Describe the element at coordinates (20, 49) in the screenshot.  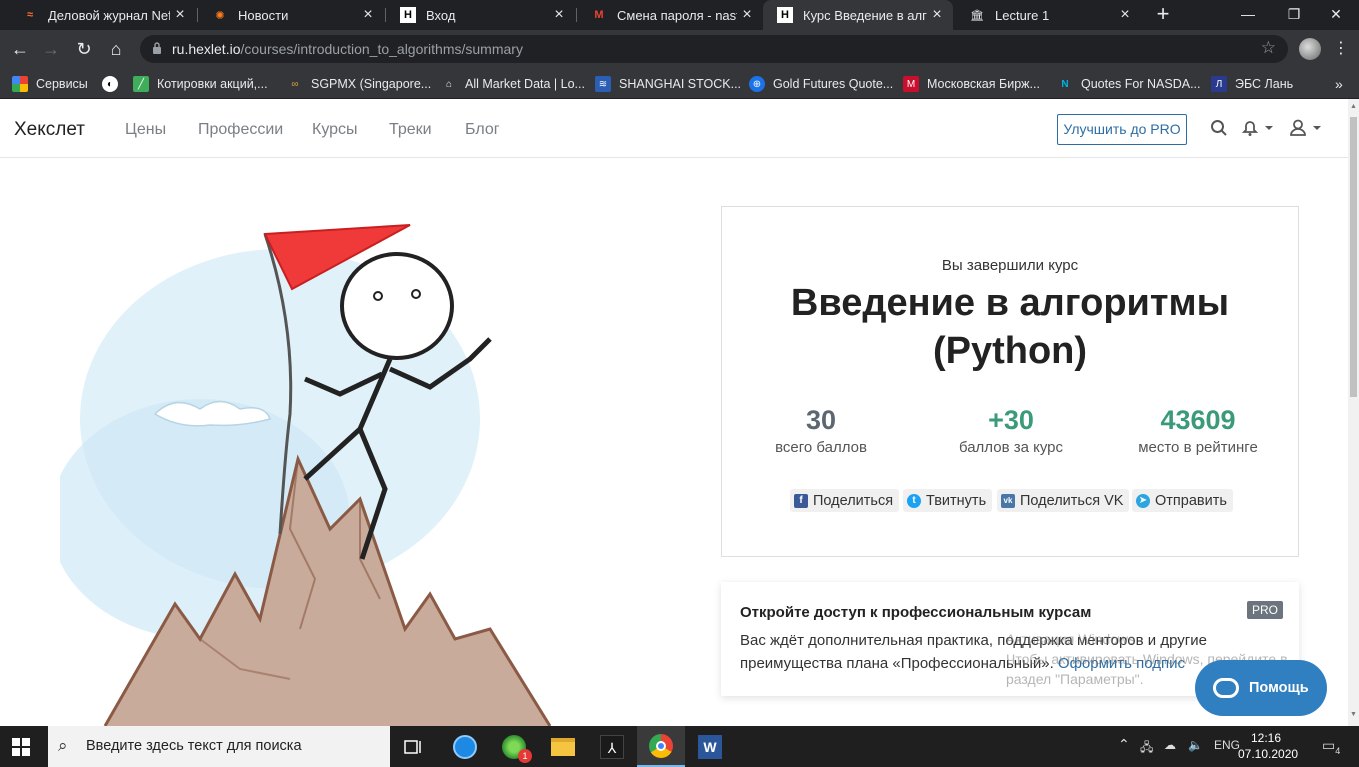
I see `back-button: ←` at that location.